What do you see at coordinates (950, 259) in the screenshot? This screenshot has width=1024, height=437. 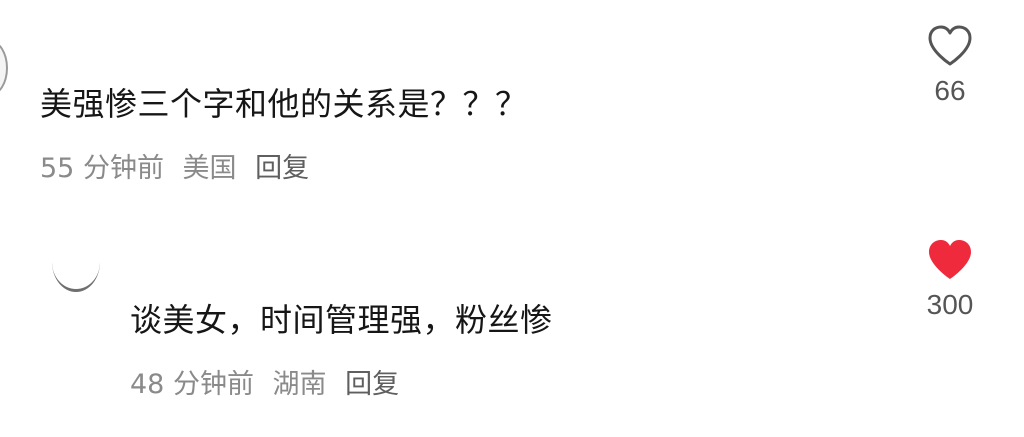 I see `heart-filled-icon` at bounding box center [950, 259].